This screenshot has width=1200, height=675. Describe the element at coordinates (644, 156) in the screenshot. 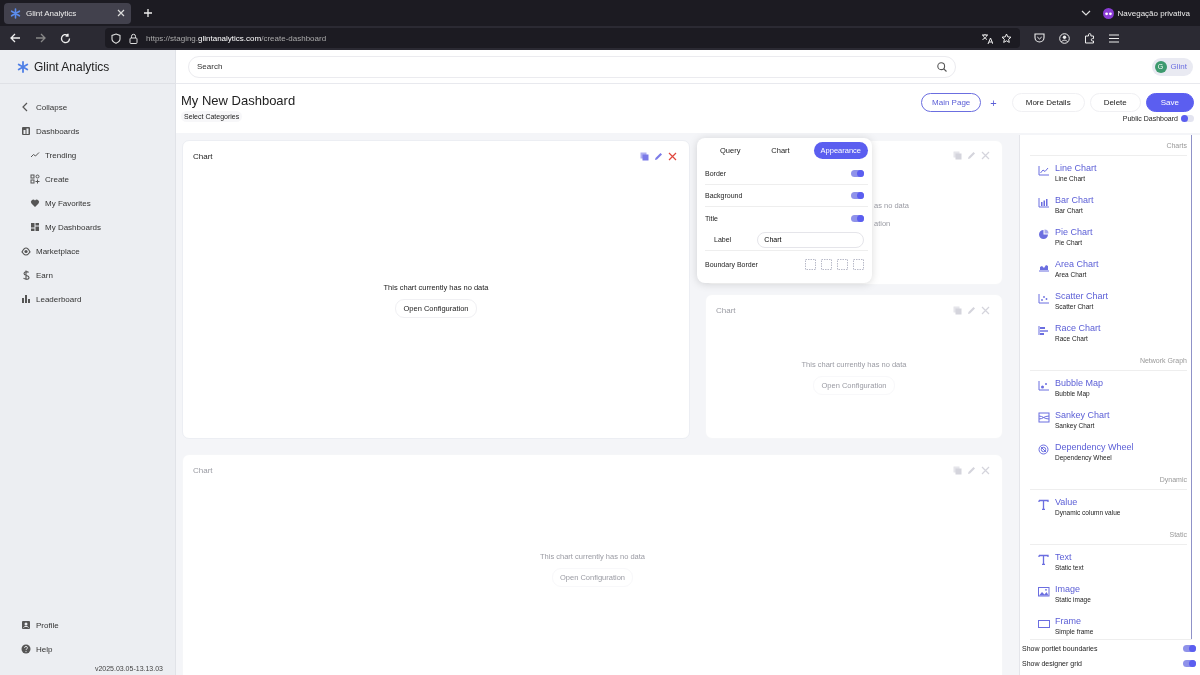

I see `copy-icon` at that location.